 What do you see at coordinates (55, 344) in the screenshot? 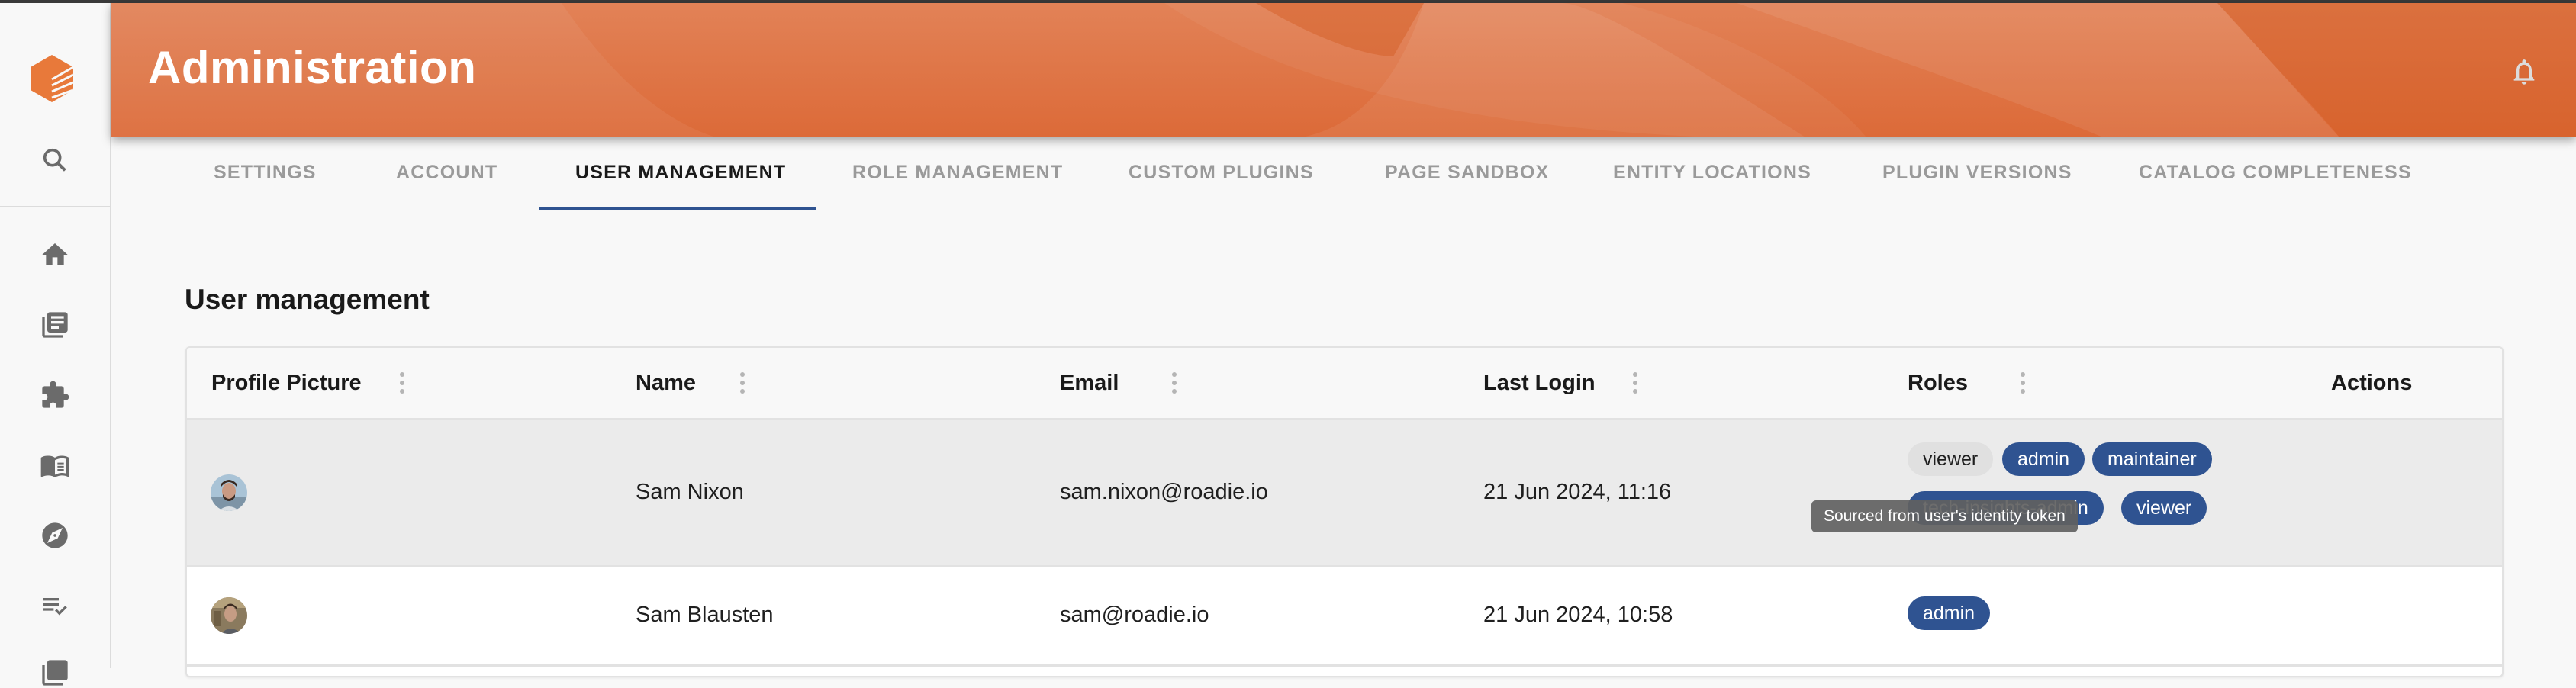
I see `sidebar` at bounding box center [55, 344].